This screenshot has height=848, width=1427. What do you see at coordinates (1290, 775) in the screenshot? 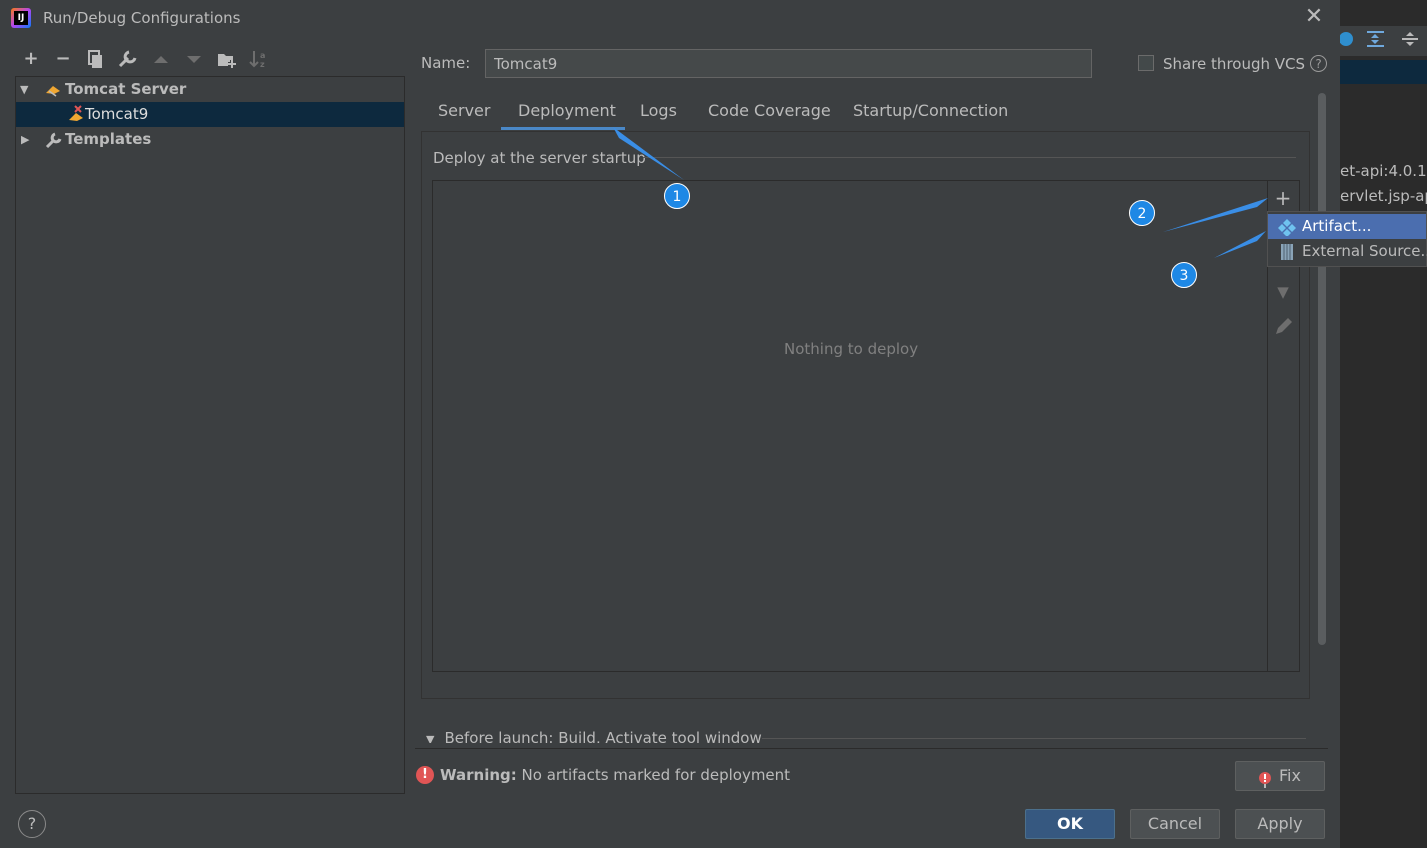
I see `fix-button-label: Fix` at bounding box center [1290, 775].